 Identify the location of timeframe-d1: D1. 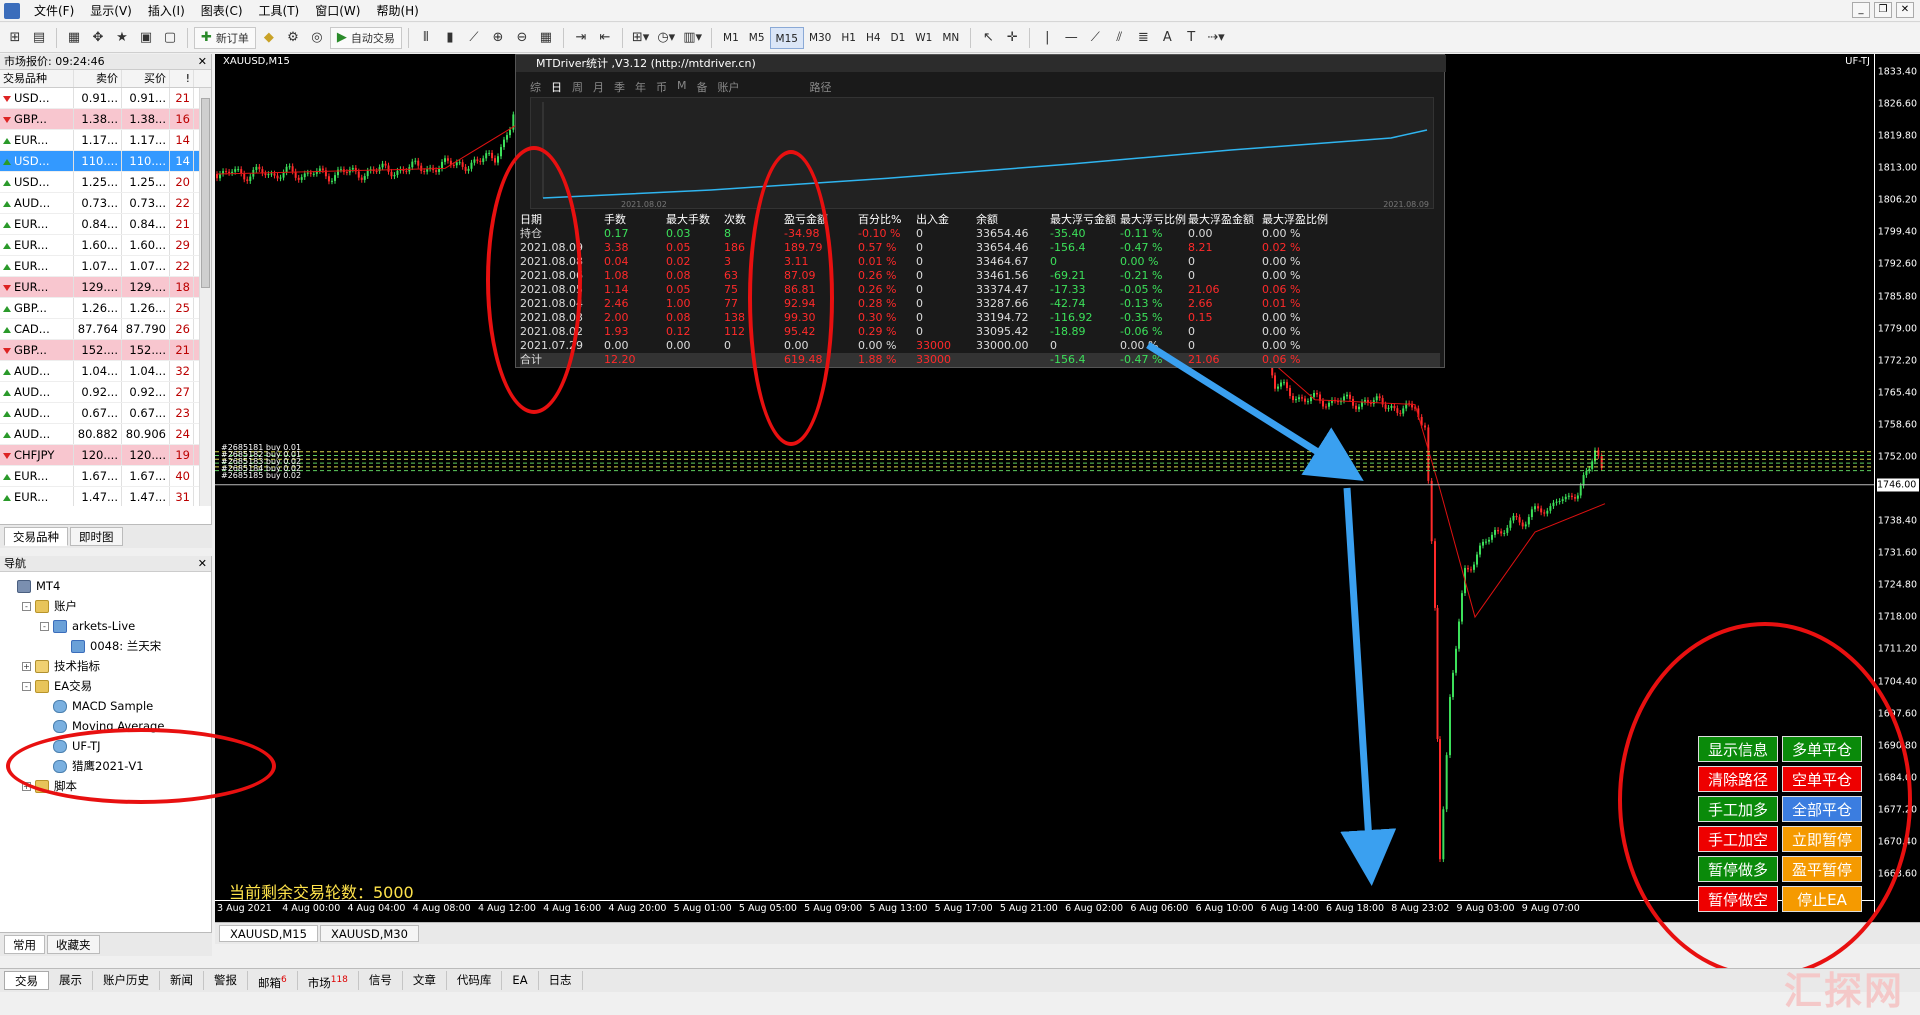
(898, 38).